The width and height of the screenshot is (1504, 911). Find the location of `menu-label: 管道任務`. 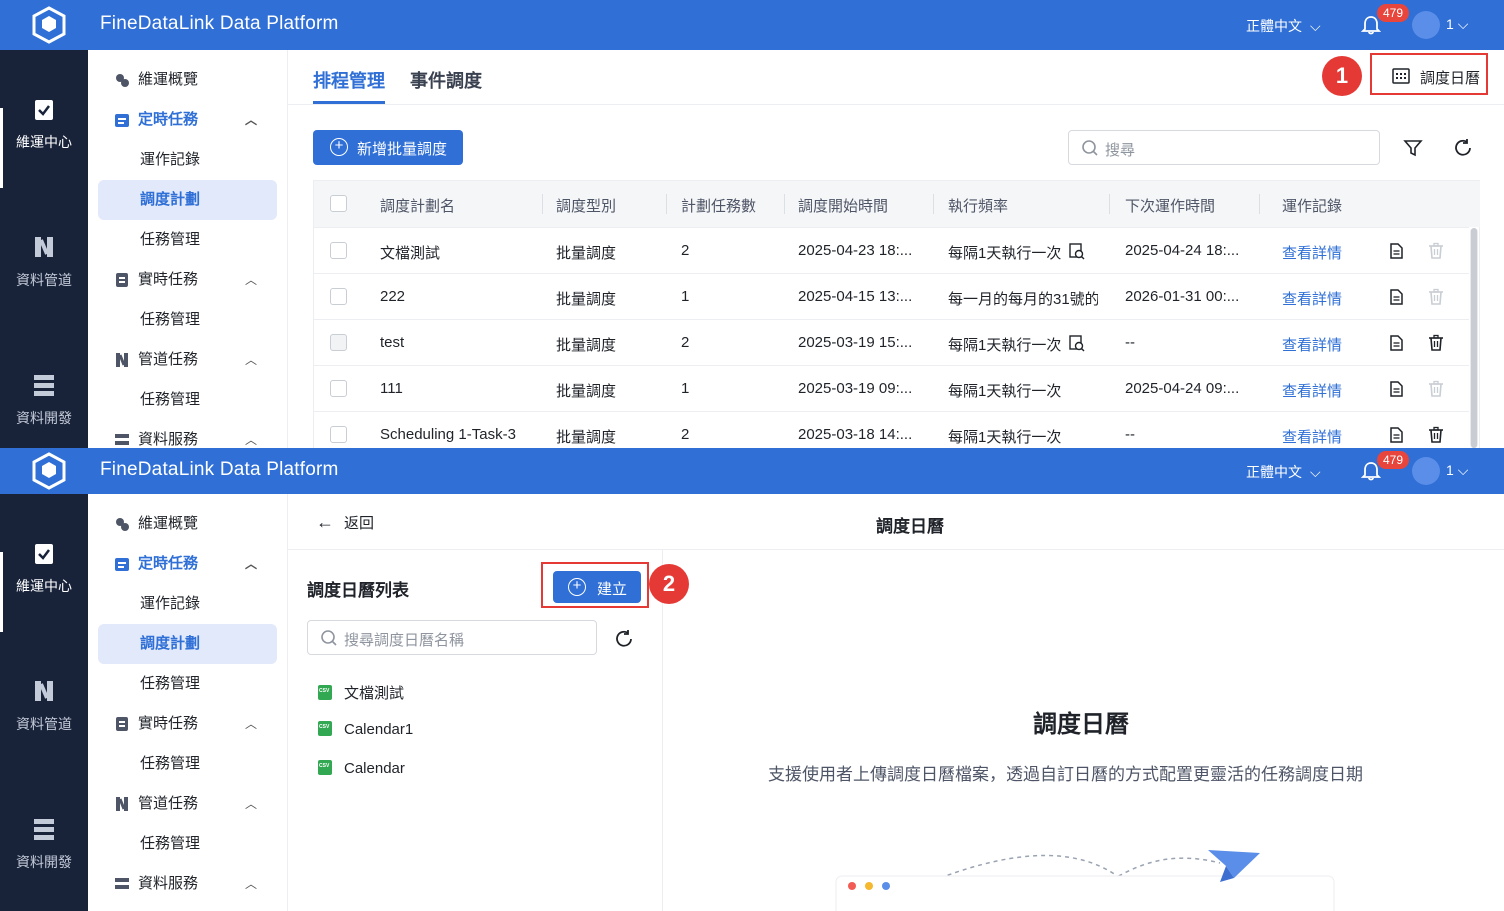

menu-label: 管道任務 is located at coordinates (168, 359).